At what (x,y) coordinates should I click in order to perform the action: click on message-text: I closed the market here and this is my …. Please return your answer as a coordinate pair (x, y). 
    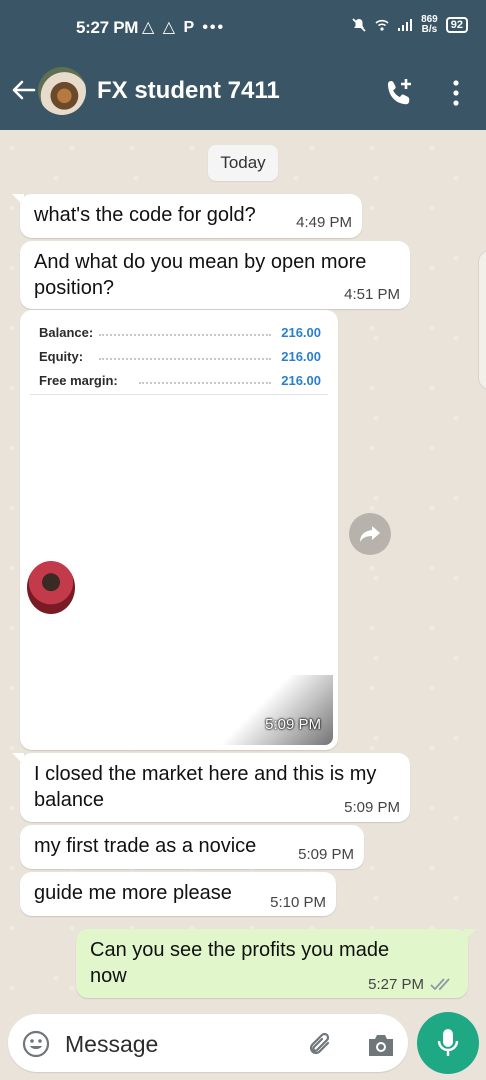
    Looking at the image, I should click on (205, 787).